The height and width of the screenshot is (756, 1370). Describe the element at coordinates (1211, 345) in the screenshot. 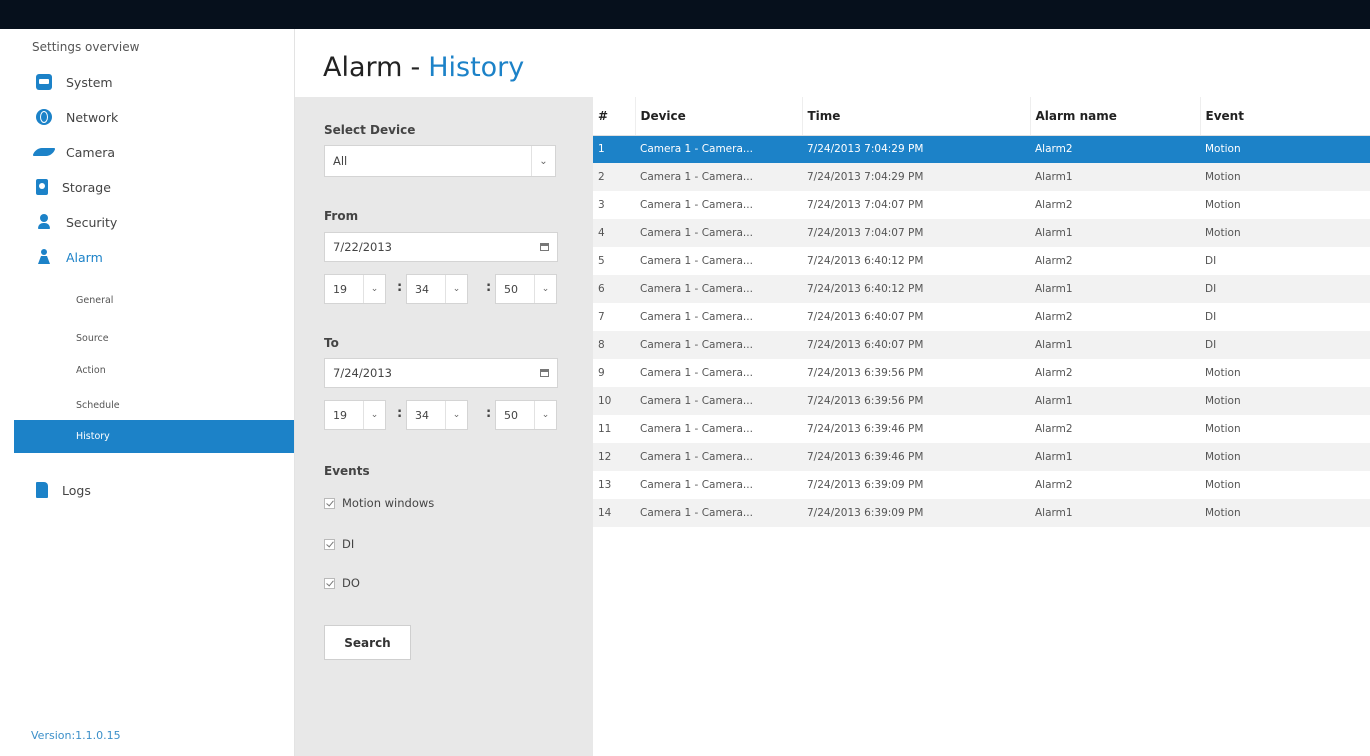

I see `cell-event: DI` at that location.